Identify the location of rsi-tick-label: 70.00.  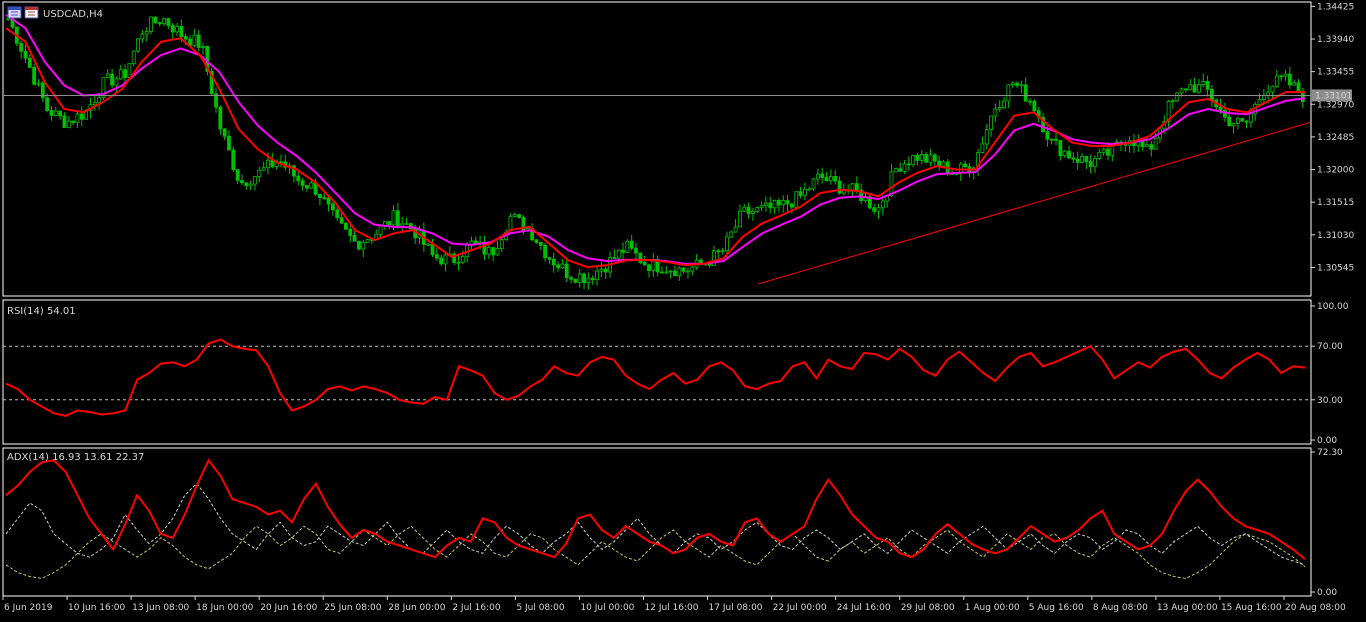
(1330, 347).